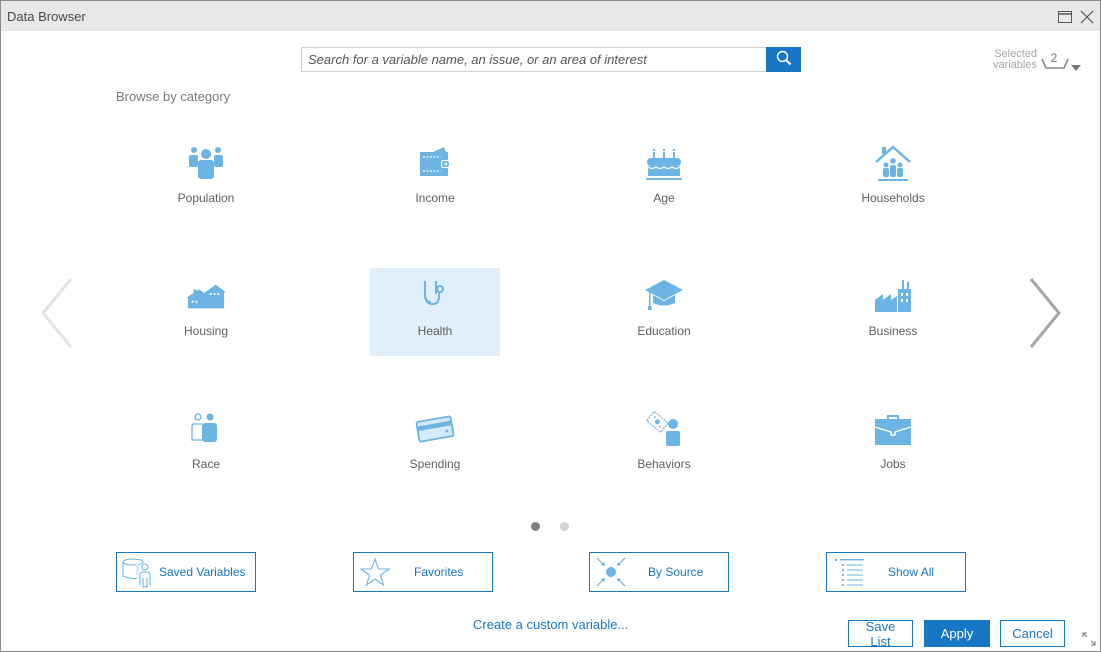 The width and height of the screenshot is (1101, 652). I want to click on category-race: Race, so click(206, 445).